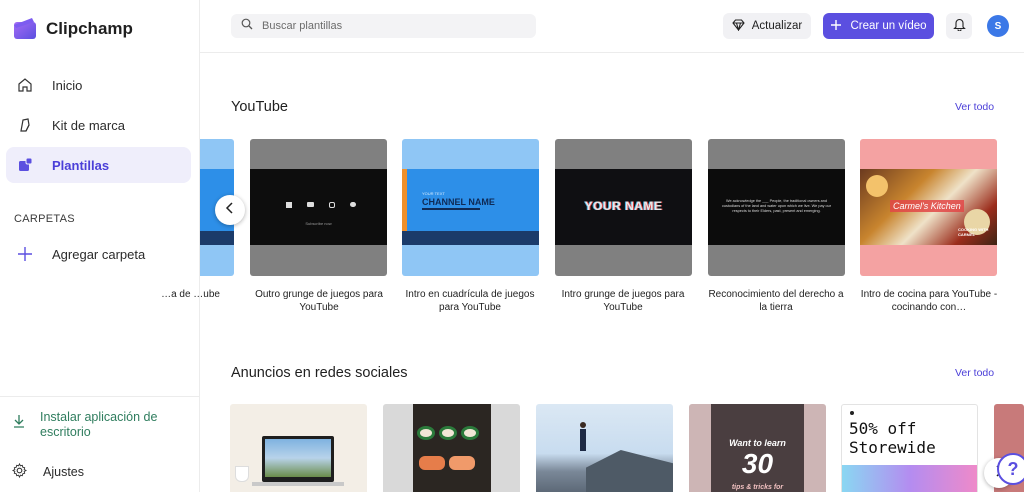  Describe the element at coordinates (974, 107) in the screenshot. I see `see-all-youtube-link: Ver todo` at that location.